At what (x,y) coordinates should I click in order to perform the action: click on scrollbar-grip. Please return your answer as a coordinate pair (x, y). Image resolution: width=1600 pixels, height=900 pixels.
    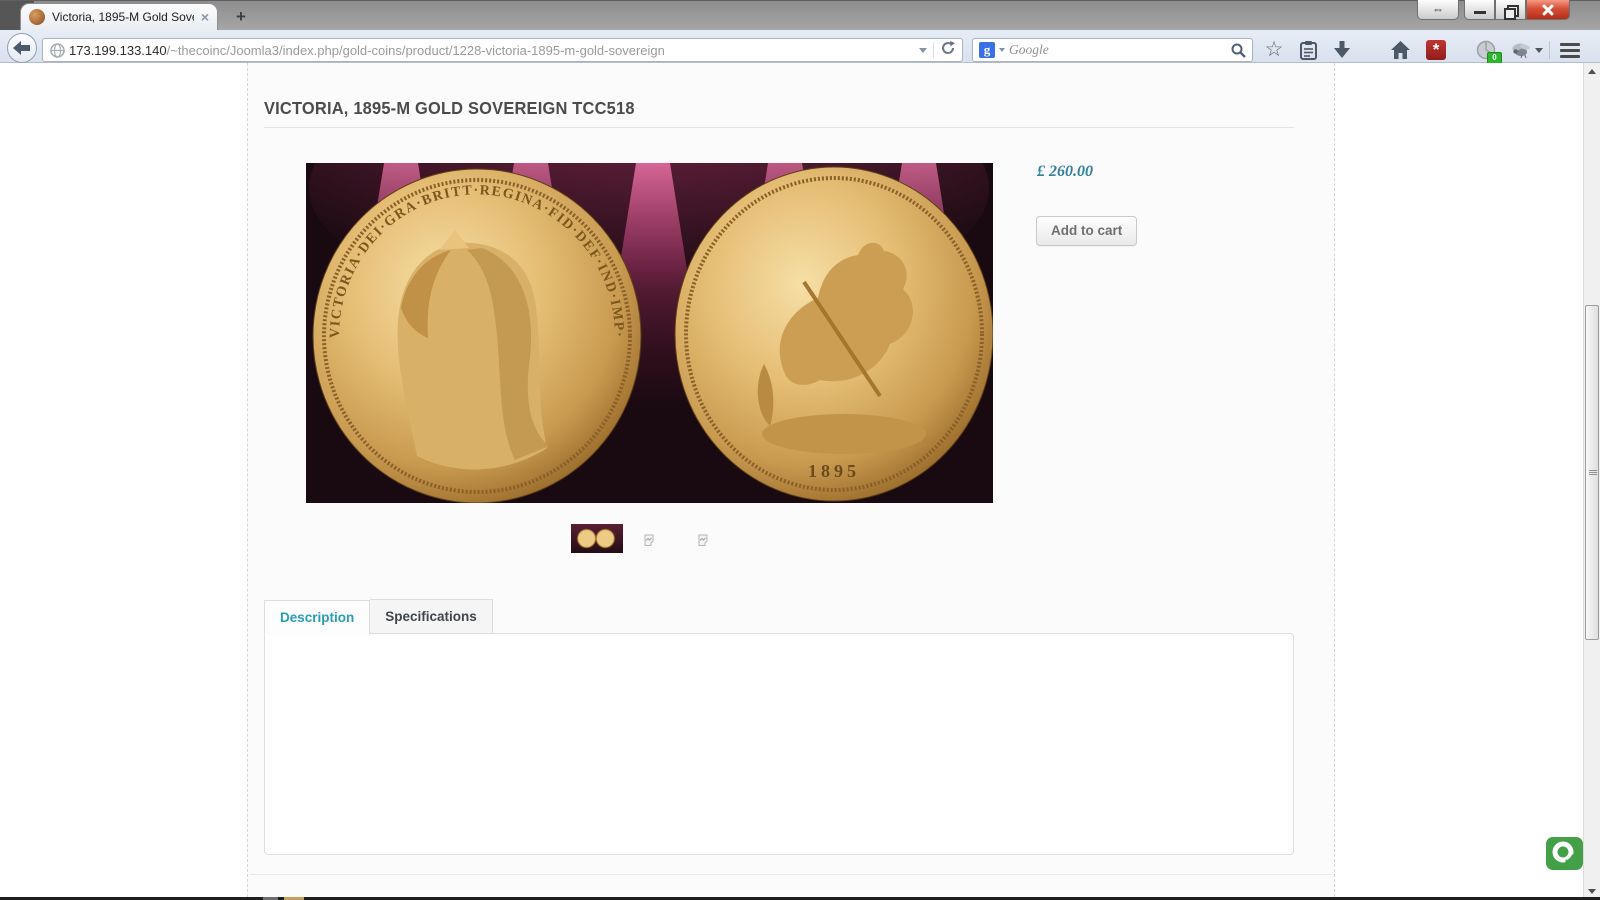
    Looking at the image, I should click on (1593, 472).